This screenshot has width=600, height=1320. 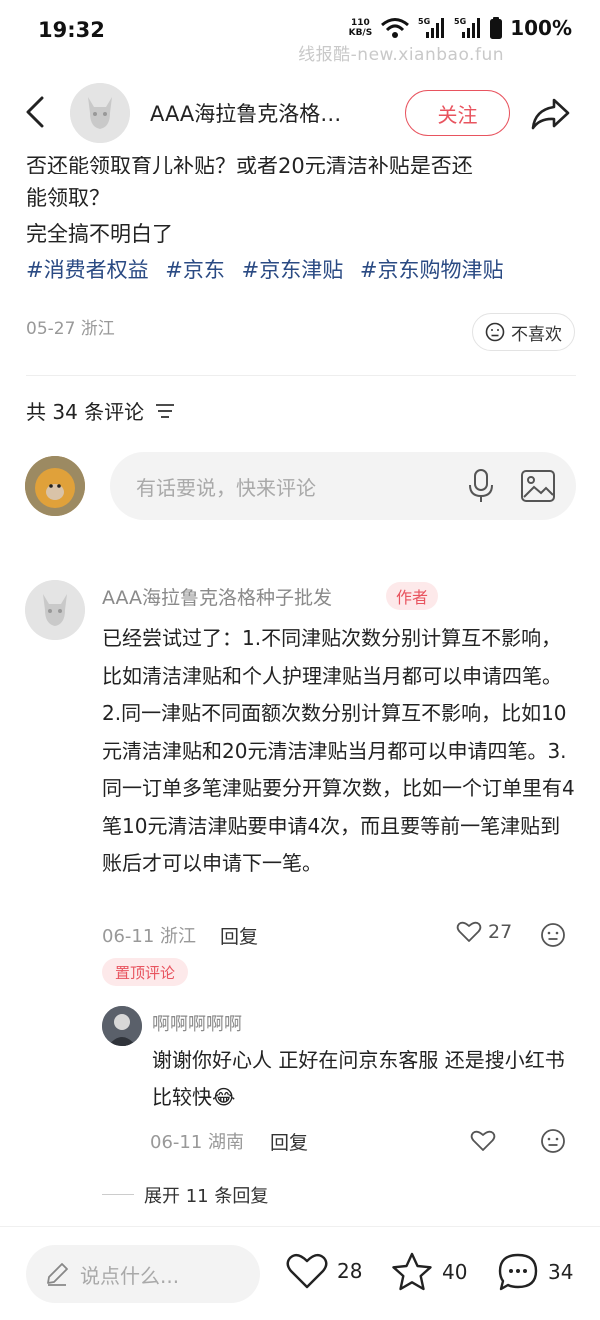 I want to click on comment-count-header: 共 34 条评论, so click(x=101, y=410).